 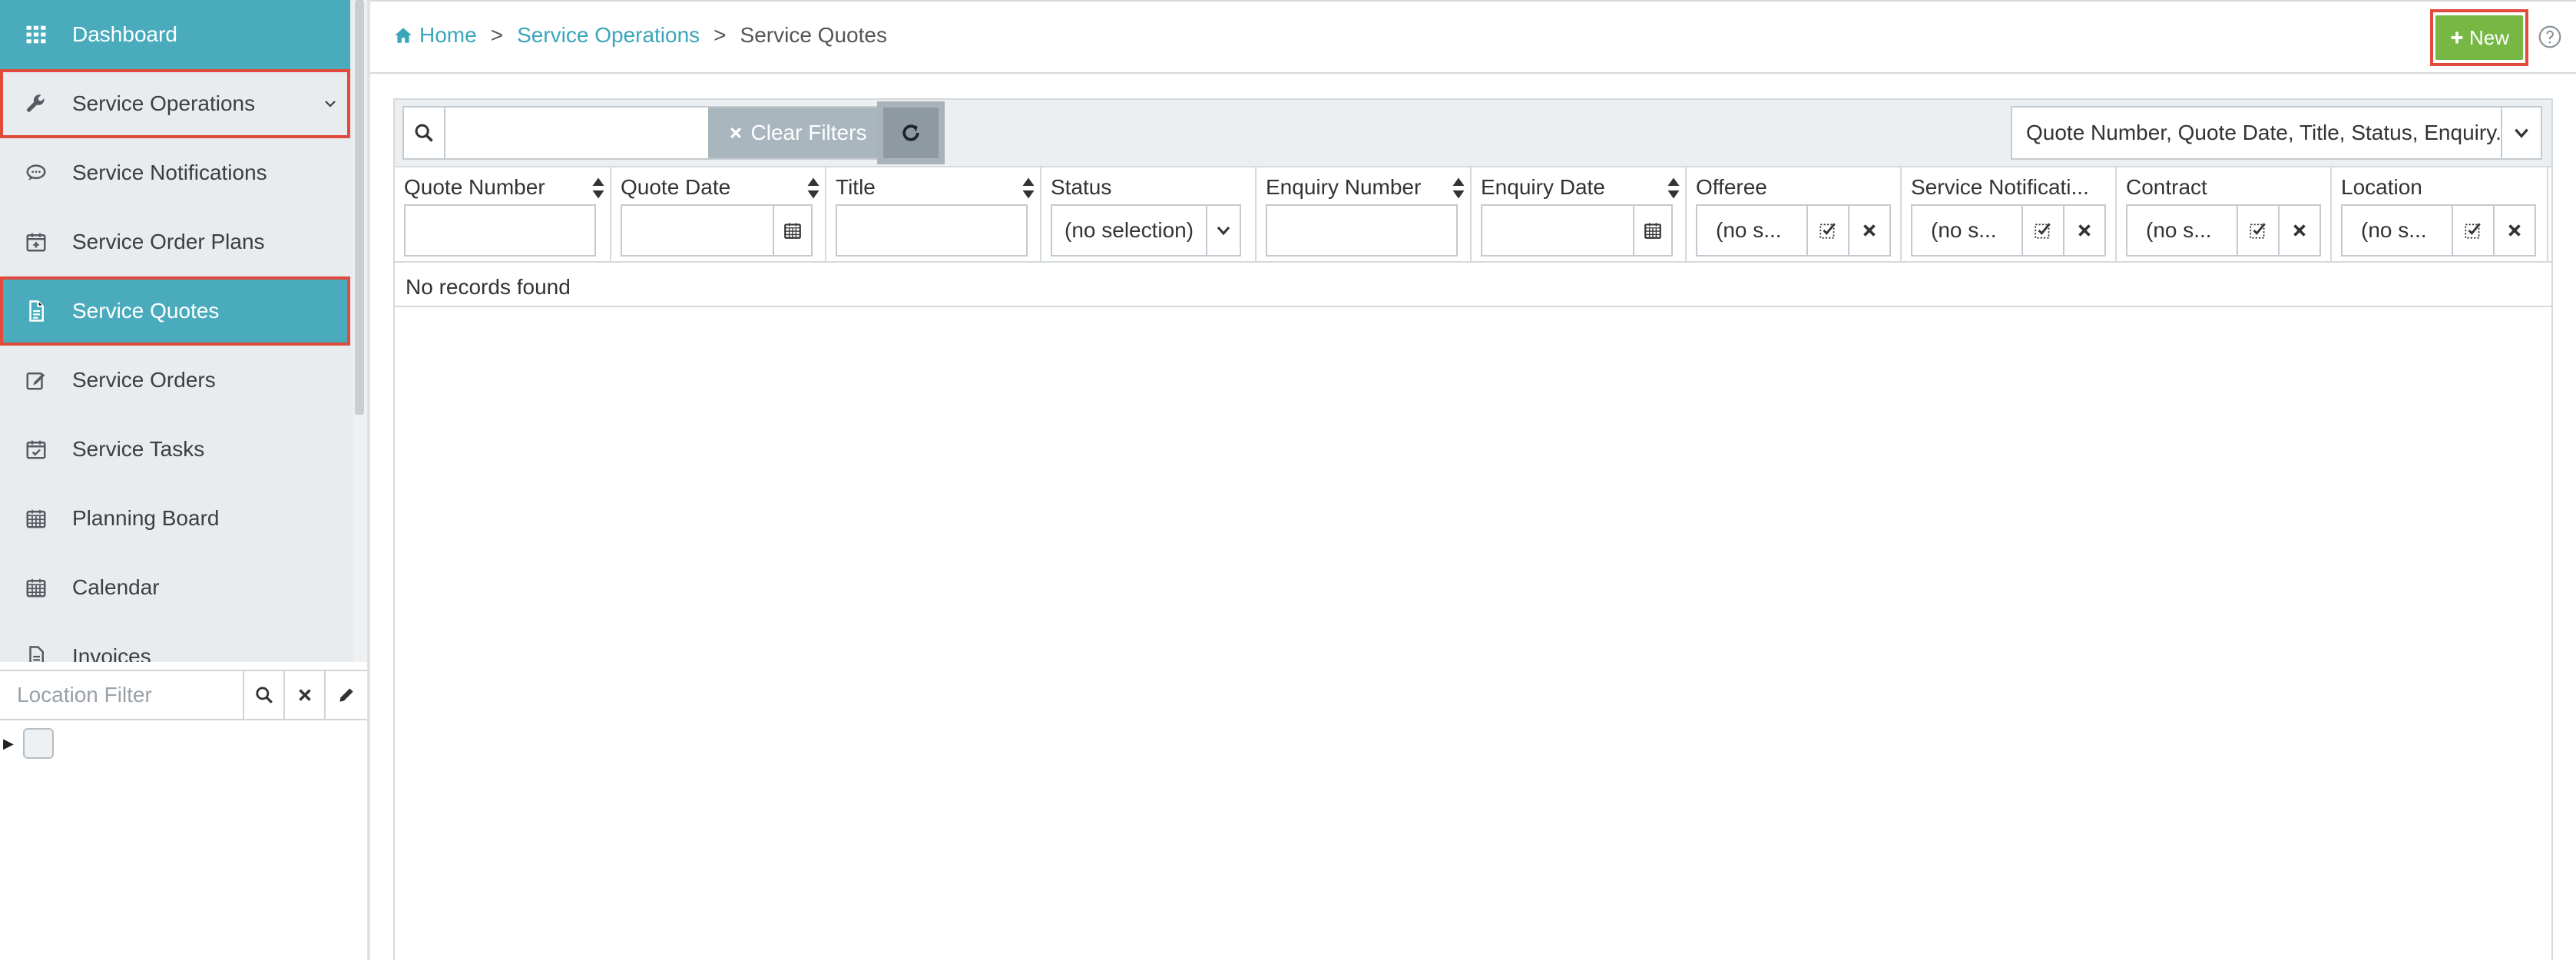 I want to click on column-header-label: Quote Date, so click(x=676, y=187).